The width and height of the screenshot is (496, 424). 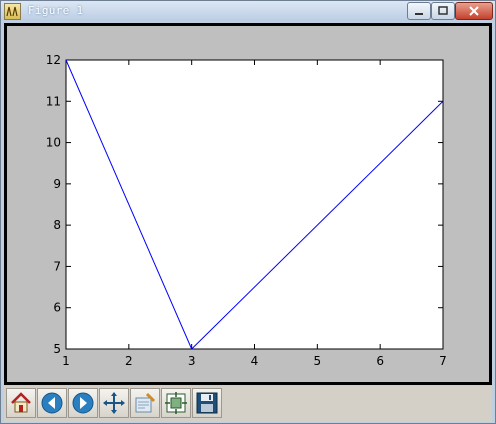 I want to click on x-tick-label: 3, so click(x=192, y=361).